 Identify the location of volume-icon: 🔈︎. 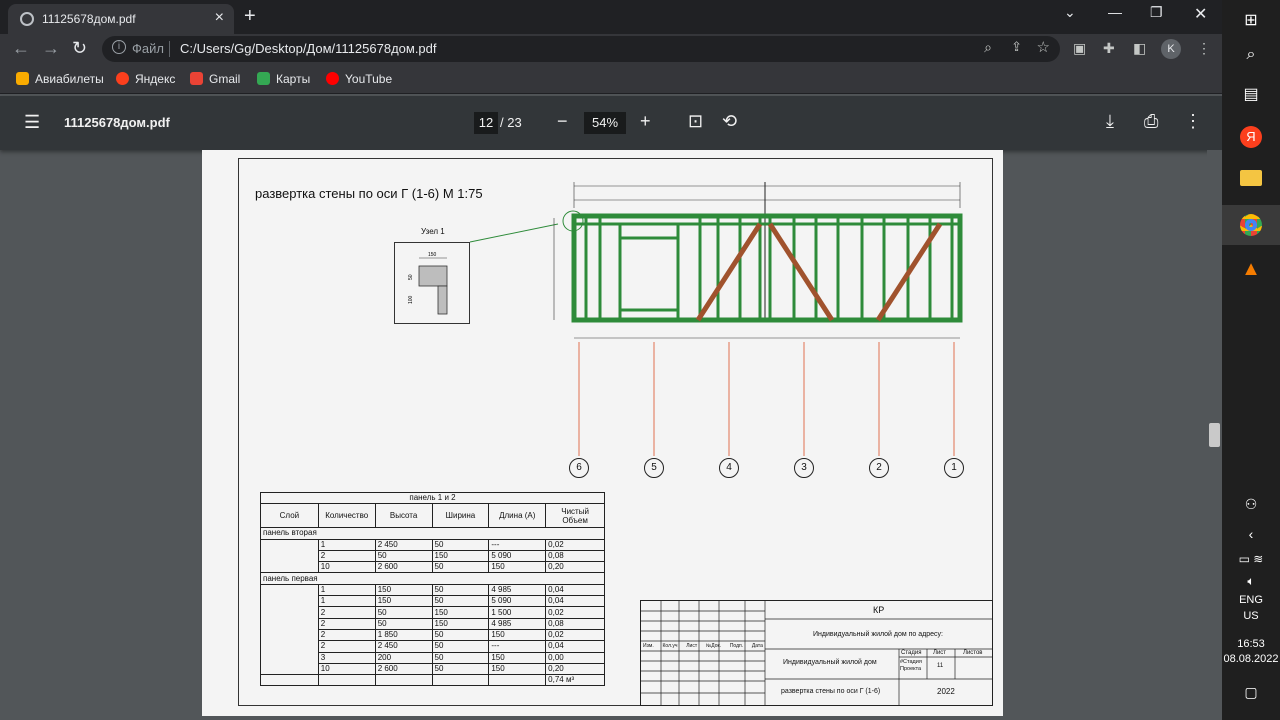
(1251, 581).